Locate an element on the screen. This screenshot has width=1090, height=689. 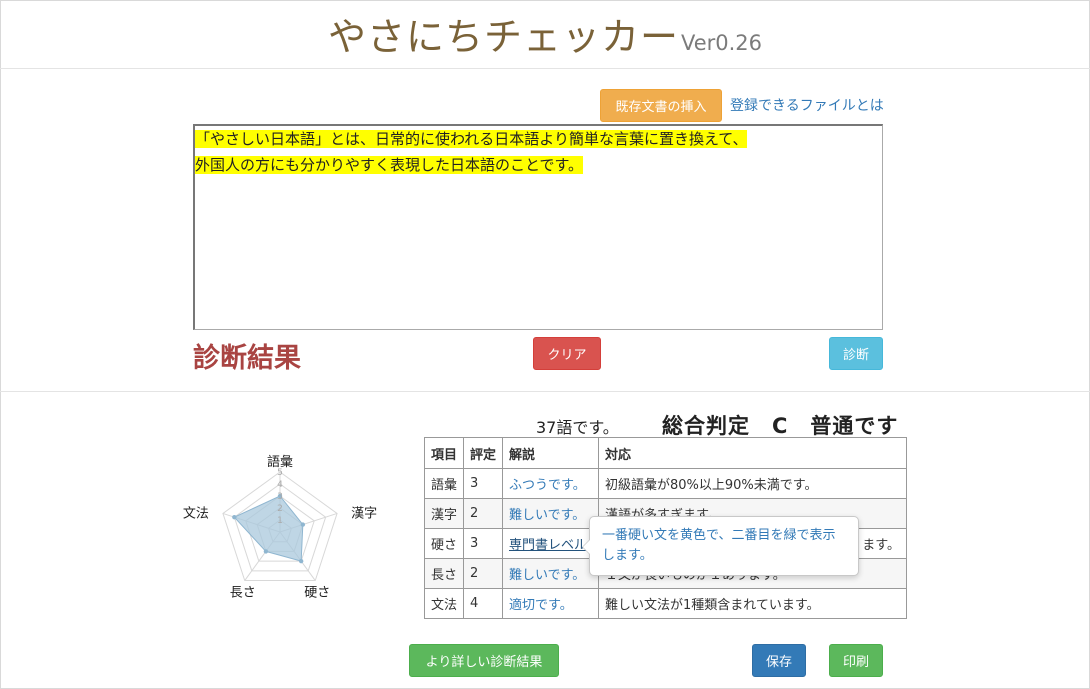
header-item: 項目 is located at coordinates (444, 453).